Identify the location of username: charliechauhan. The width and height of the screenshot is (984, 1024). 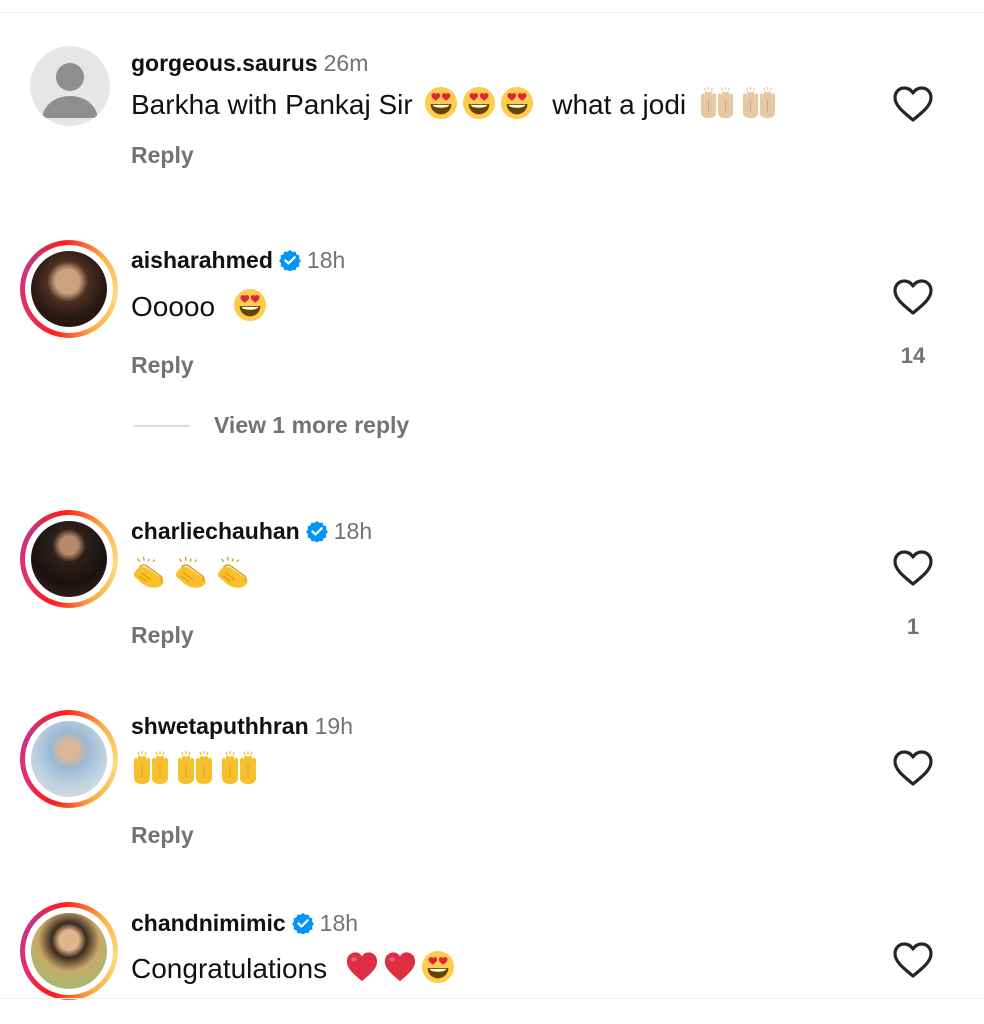
(215, 531).